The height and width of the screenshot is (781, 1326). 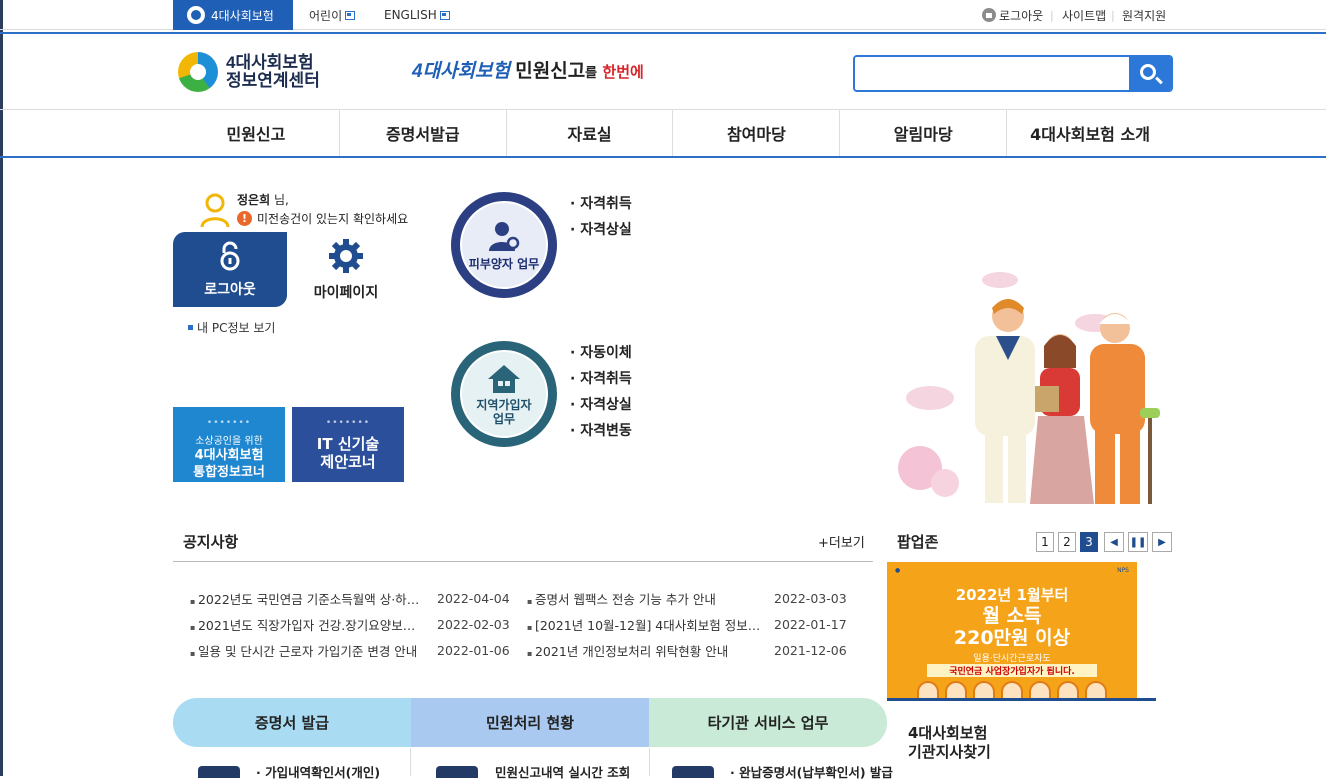 I want to click on bullet-icon, so click(x=190, y=327).